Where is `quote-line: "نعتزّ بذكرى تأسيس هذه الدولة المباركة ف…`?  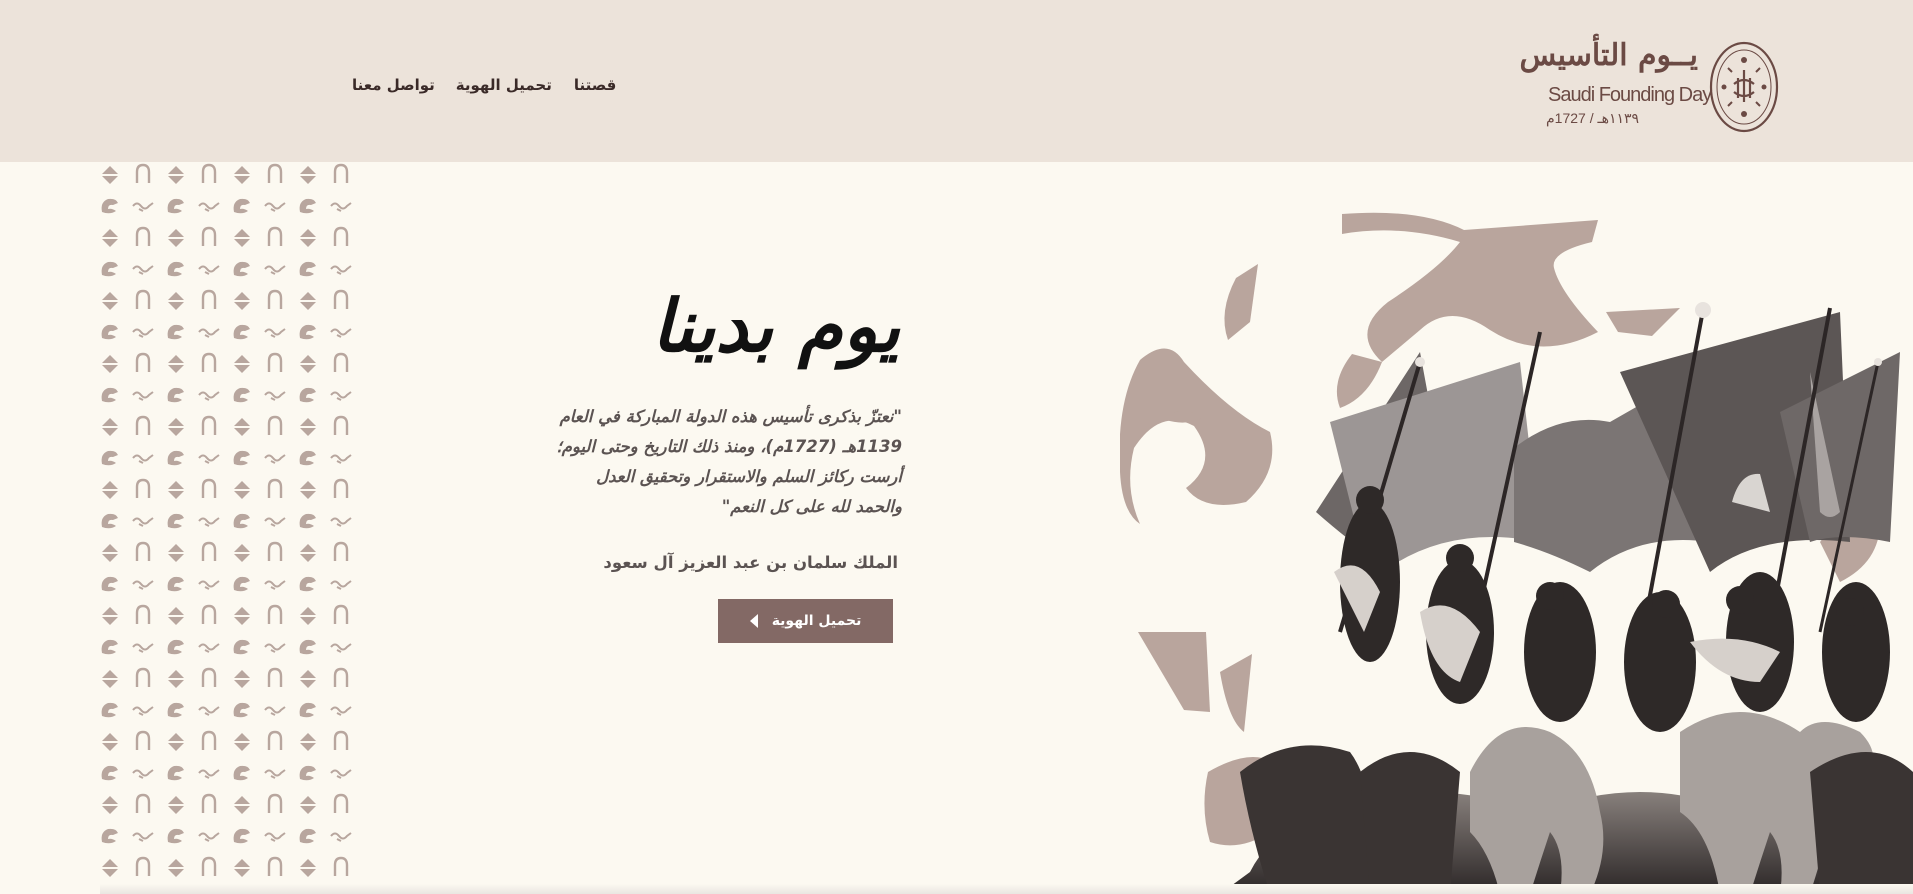 quote-line: "نعتزّ بذكرى تأسيس هذه الدولة المباركة ف… is located at coordinates (730, 416).